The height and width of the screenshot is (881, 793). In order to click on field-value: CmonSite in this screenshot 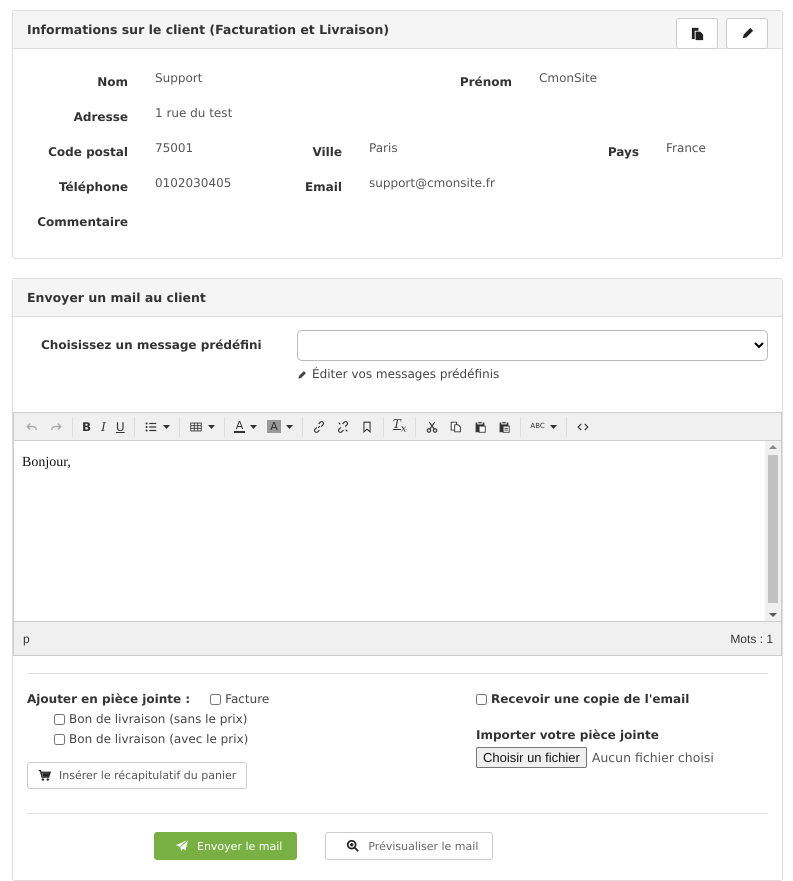, I will do `click(568, 79)`.